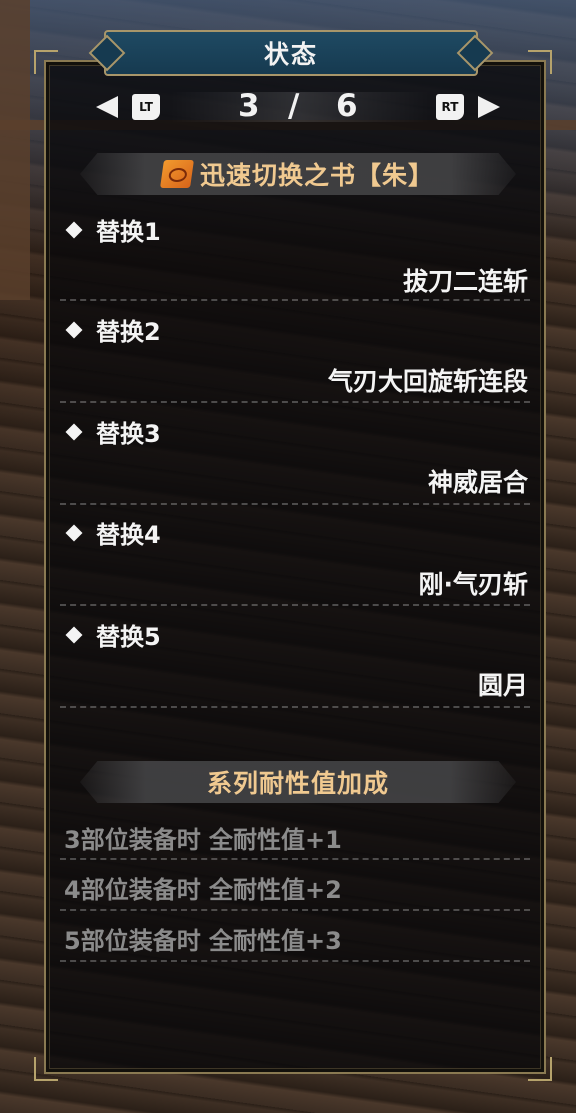 This screenshot has width=576, height=1113. I want to click on set-bonus-title: 系列耐性值加成, so click(297, 783).